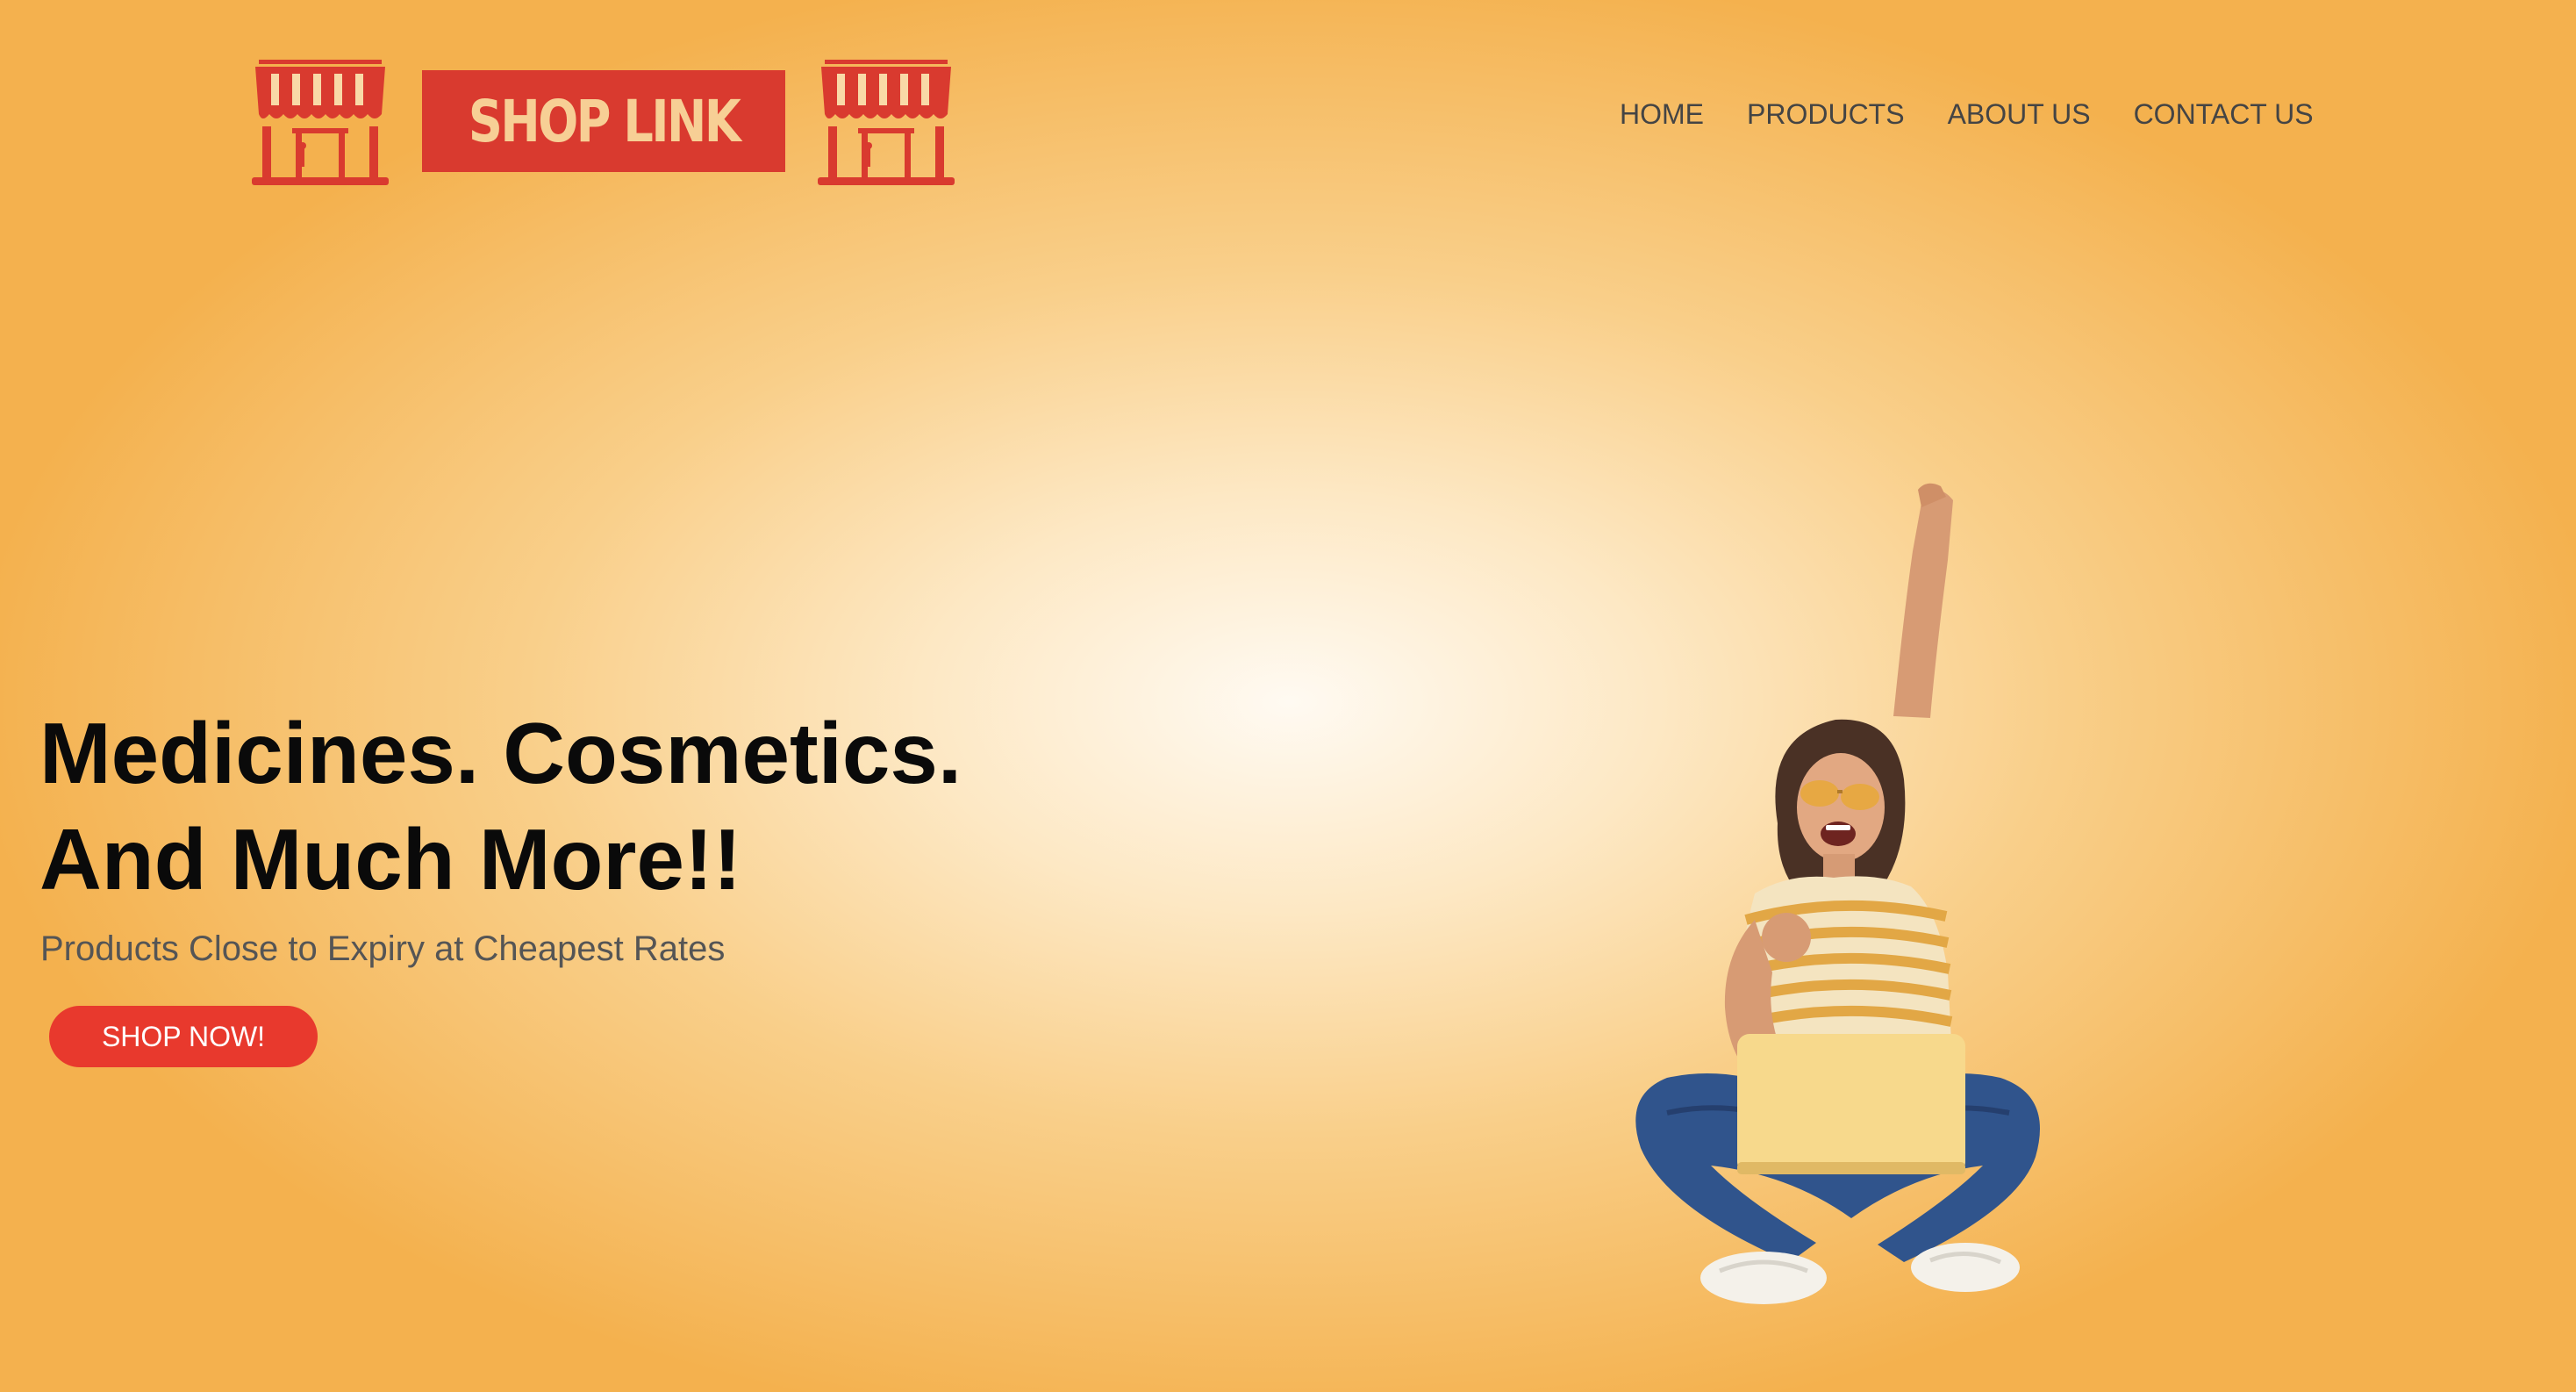 This screenshot has height=1392, width=2576. I want to click on hero-title-line-2: And Much More!!, so click(390, 859).